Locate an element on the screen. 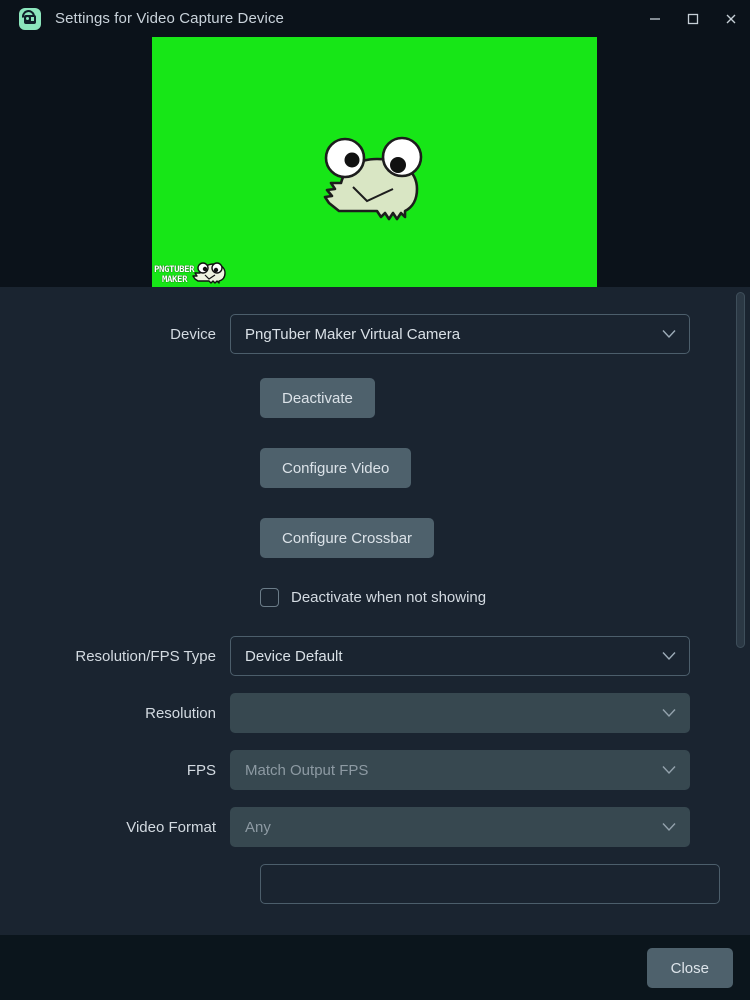 The image size is (750, 1000). dialog-footer: Close is located at coordinates (375, 967).